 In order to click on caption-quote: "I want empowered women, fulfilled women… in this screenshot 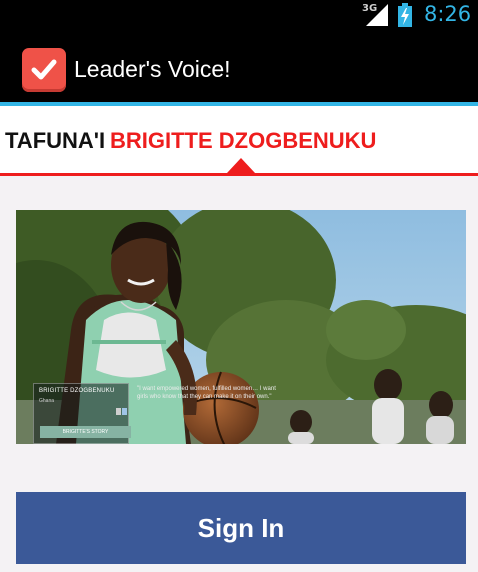, I will do `click(206, 393)`.